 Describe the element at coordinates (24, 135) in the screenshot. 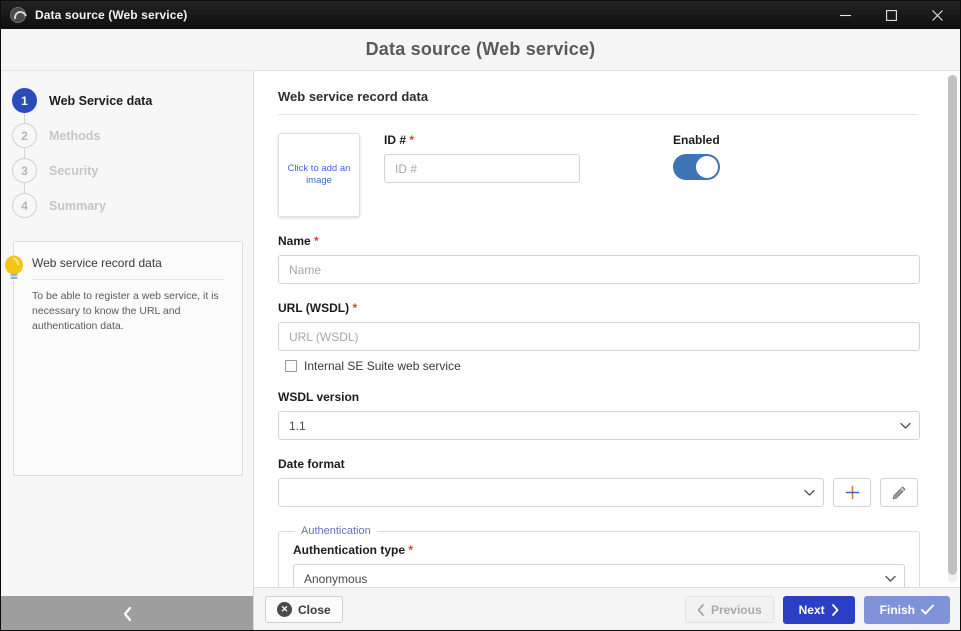

I see `step-number-2: 2` at that location.